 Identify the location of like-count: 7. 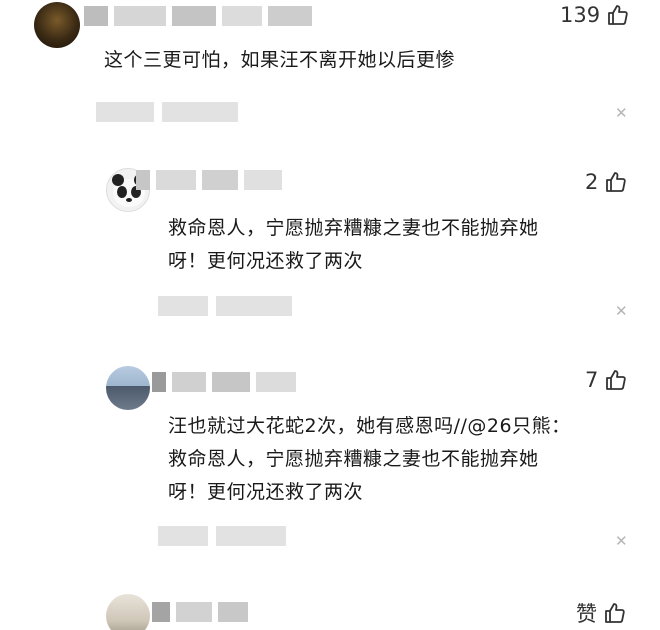
(592, 380).